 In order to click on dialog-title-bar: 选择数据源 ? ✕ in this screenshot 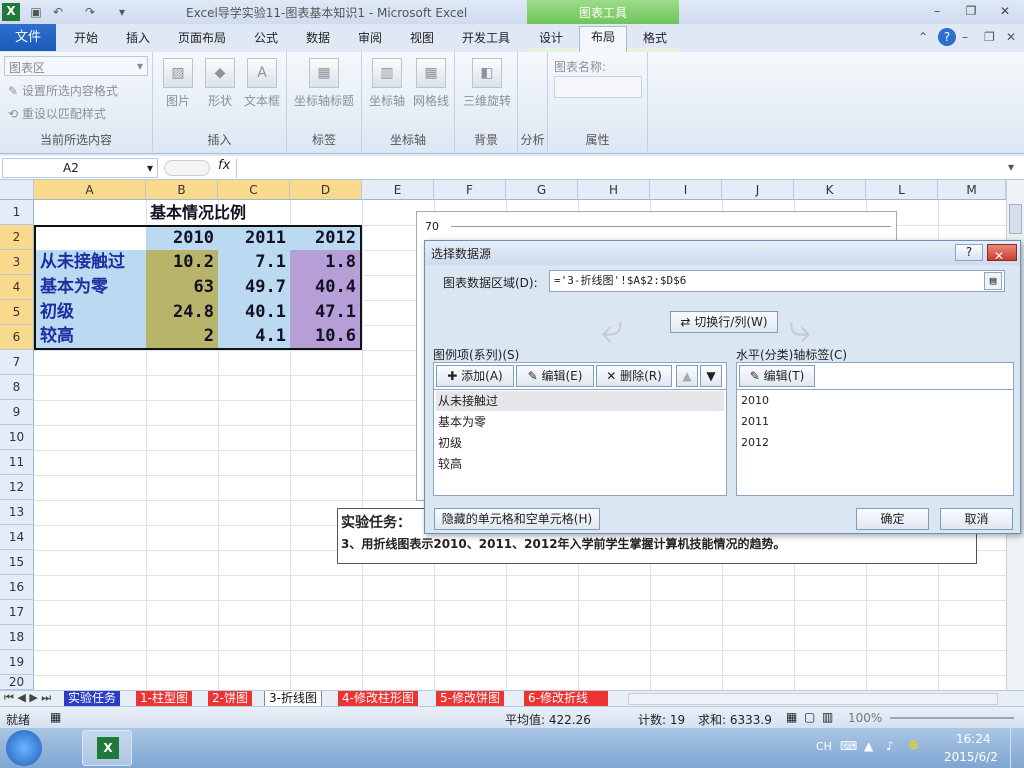, I will do `click(722, 253)`.